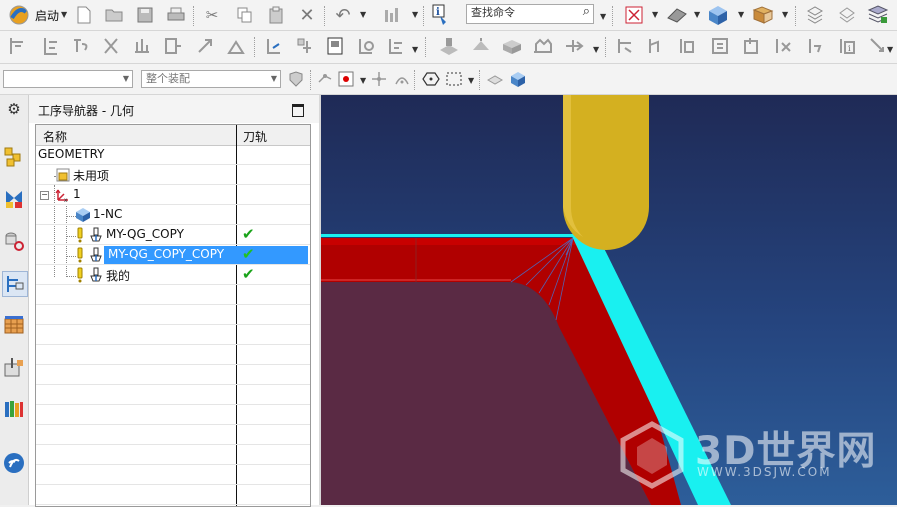 Image resolution: width=897 pixels, height=507 pixels. I want to click on shop-doc-icon, so click(205, 46).